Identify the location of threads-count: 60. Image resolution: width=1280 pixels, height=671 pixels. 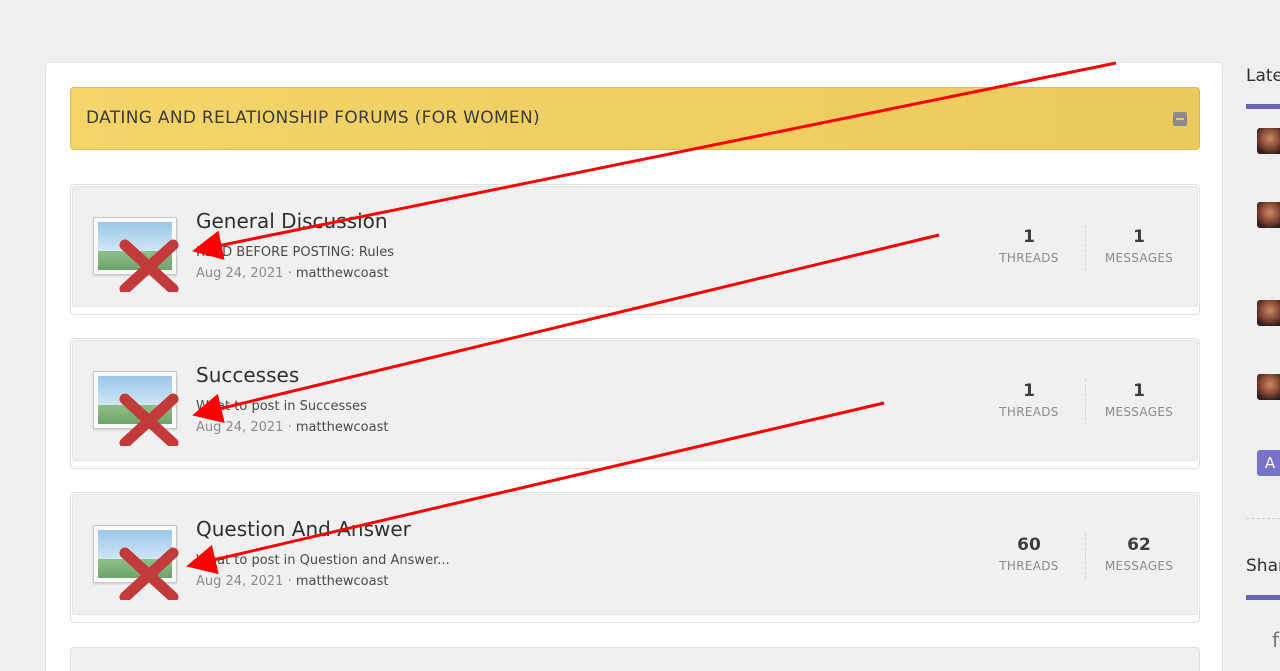
(1029, 545).